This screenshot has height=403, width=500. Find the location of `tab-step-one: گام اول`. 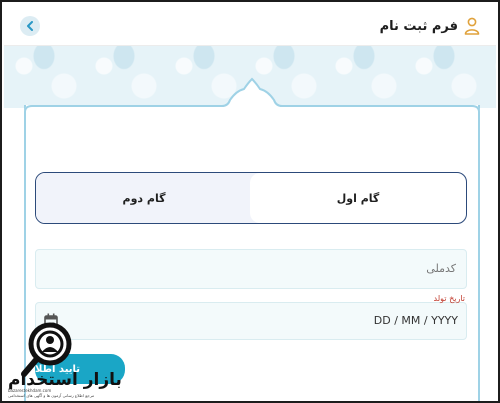

tab-step-one: گام اول is located at coordinates (358, 198).